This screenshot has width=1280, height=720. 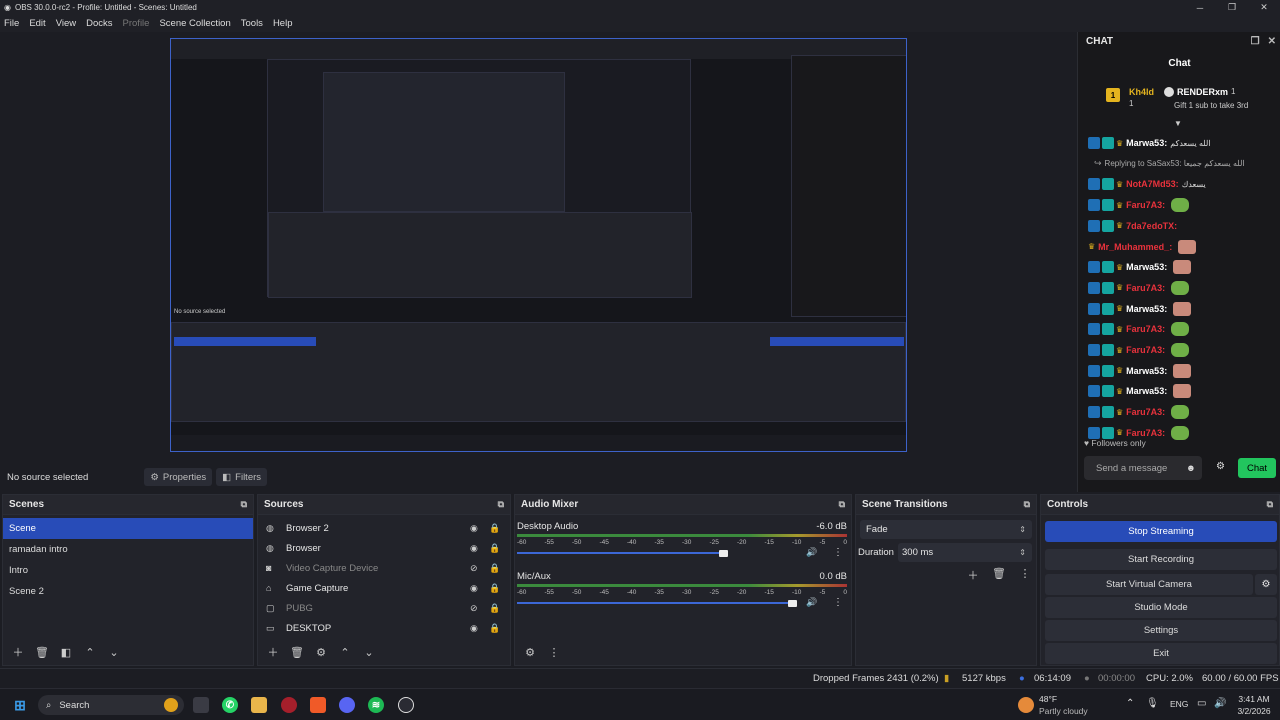 What do you see at coordinates (946, 529) in the screenshot?
I see `transition-select: Fade ⇕` at bounding box center [946, 529].